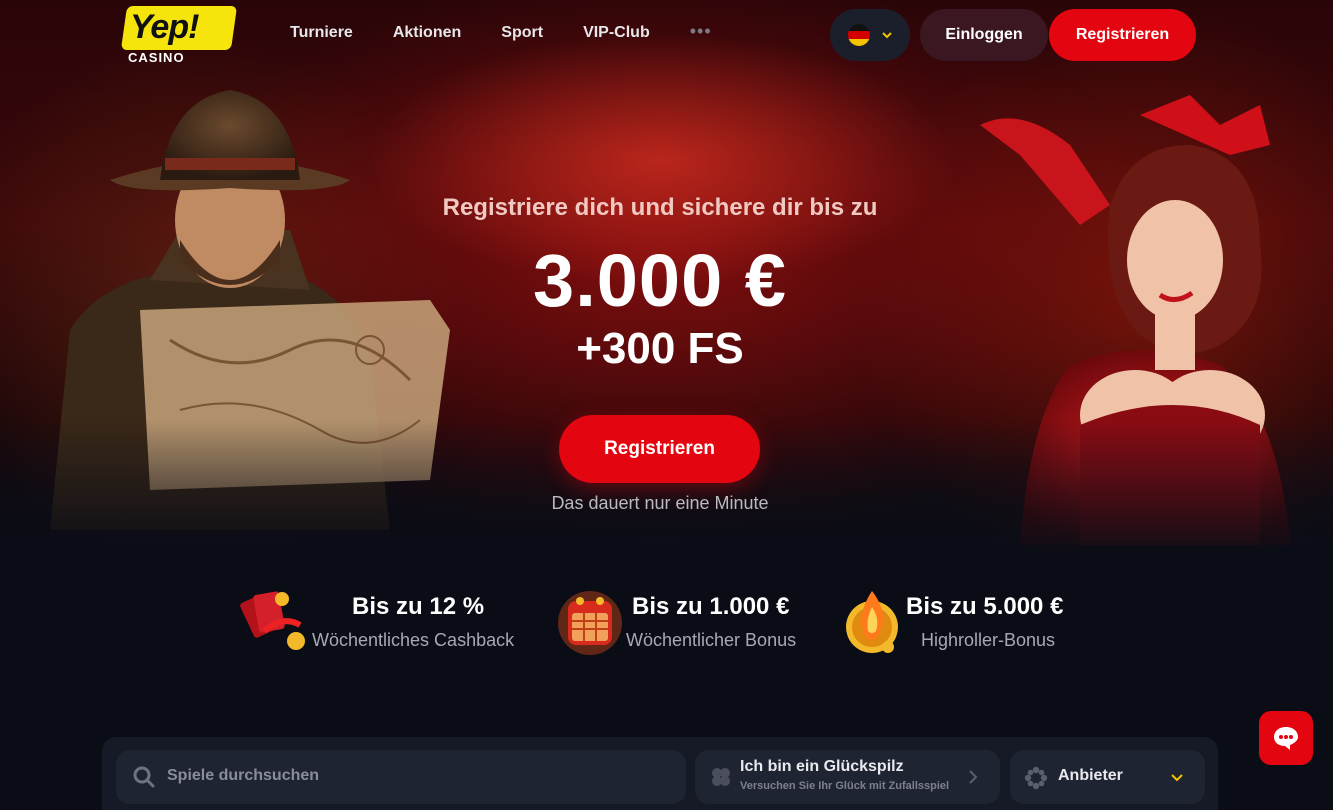 Image resolution: width=1333 pixels, height=810 pixels. What do you see at coordinates (968, 625) in the screenshot?
I see `perk-highroller: Bis zu 5.000 € Highroller-Bonus` at bounding box center [968, 625].